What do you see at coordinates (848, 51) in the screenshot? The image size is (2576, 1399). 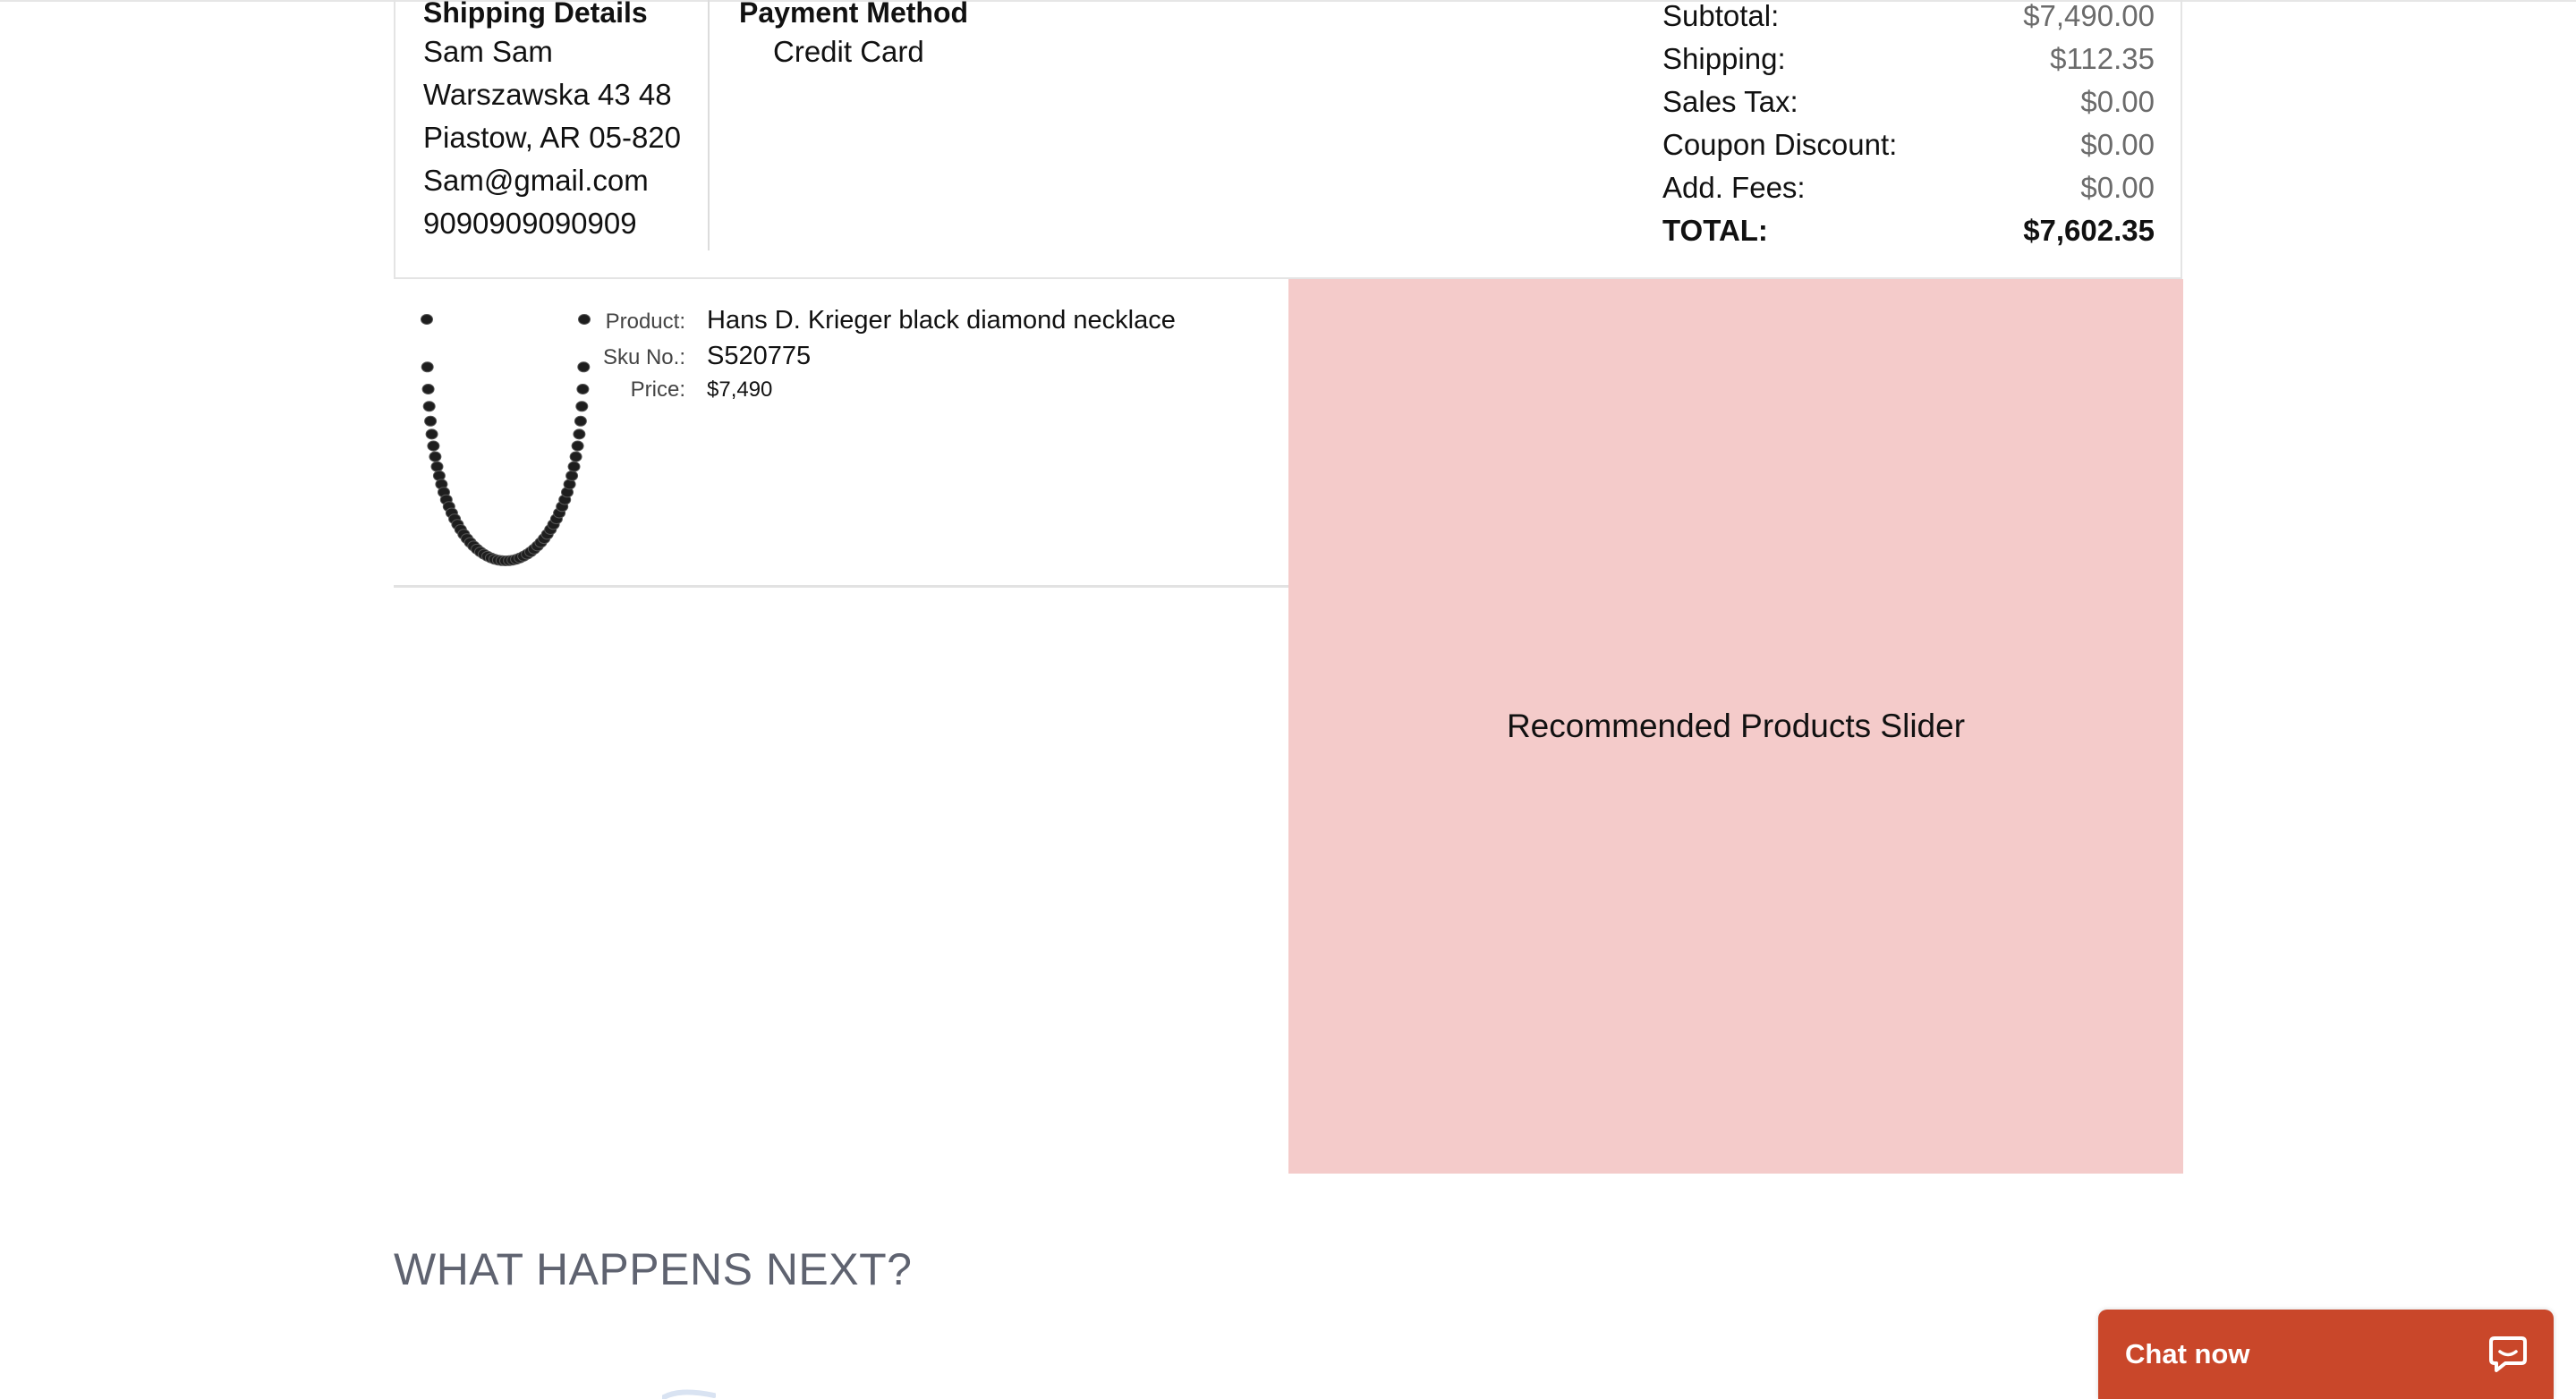 I see `payment-method-value: Credit Card` at bounding box center [848, 51].